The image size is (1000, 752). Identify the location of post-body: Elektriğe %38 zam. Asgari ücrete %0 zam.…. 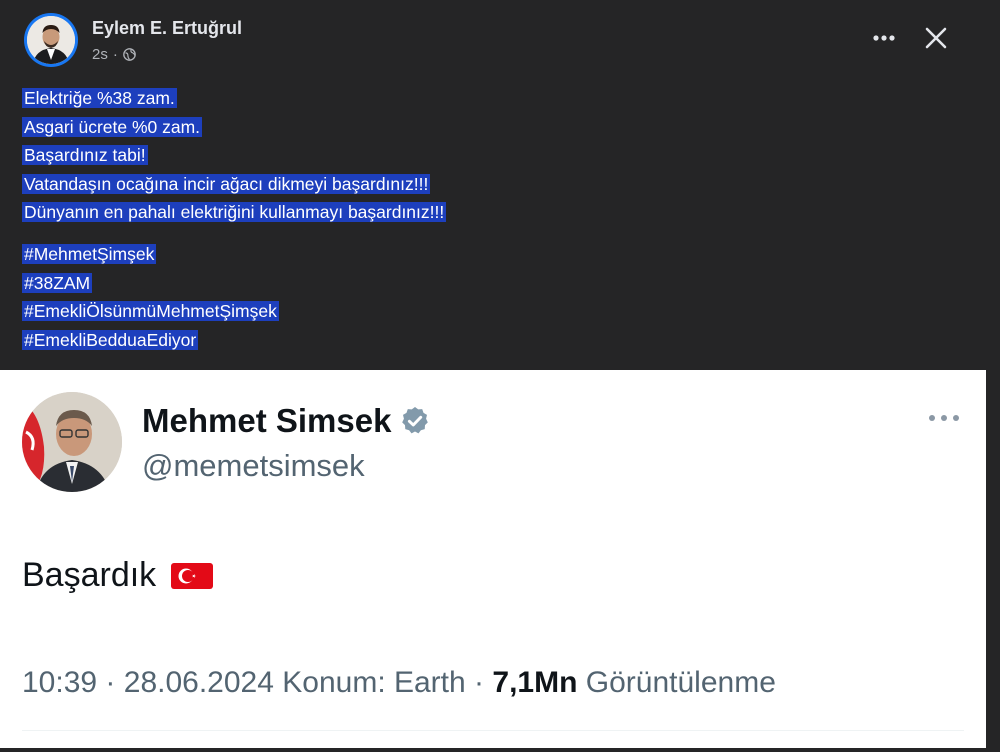
(234, 155).